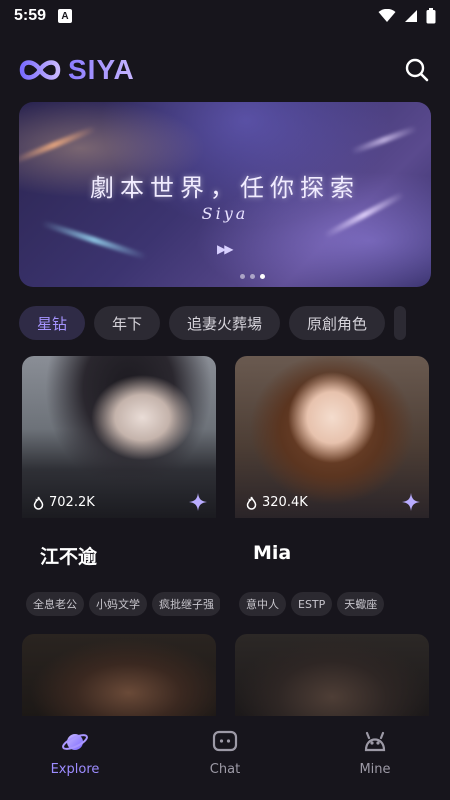  What do you see at coordinates (118, 604) in the screenshot?
I see `card-tag: 小妈文学` at bounding box center [118, 604].